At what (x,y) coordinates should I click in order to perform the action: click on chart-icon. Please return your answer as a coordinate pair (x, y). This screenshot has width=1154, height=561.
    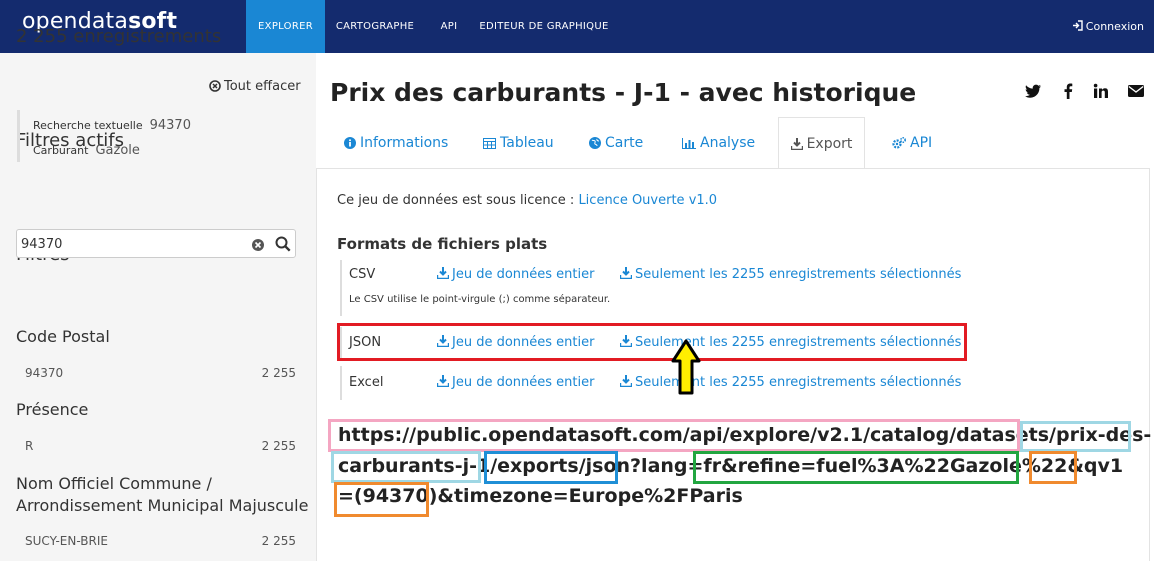
    Looking at the image, I should click on (689, 143).